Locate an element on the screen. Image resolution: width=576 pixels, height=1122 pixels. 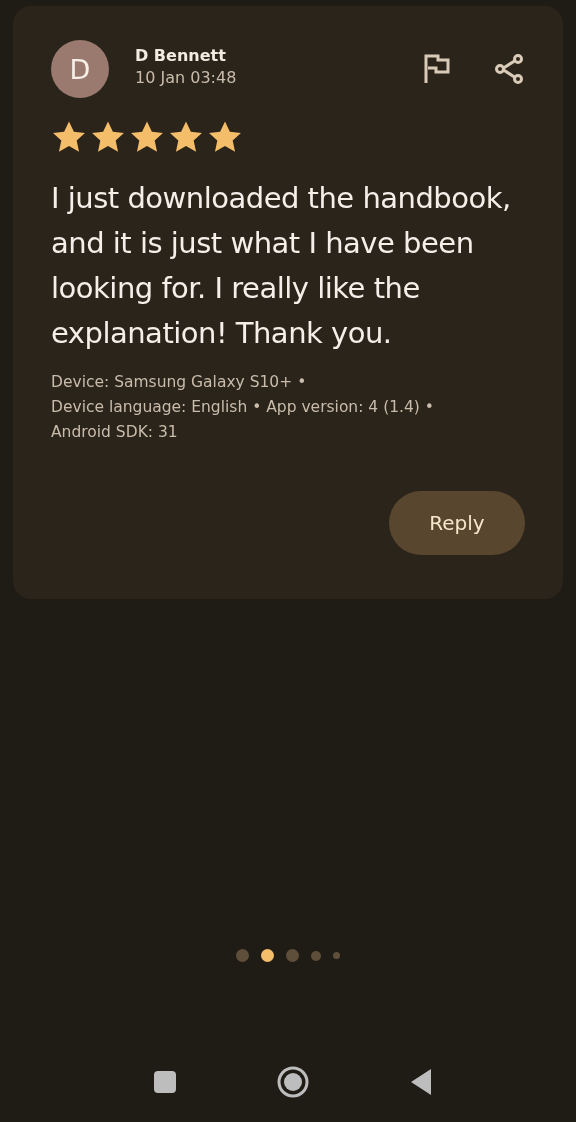
author-name: D Bennett is located at coordinates (181, 55).